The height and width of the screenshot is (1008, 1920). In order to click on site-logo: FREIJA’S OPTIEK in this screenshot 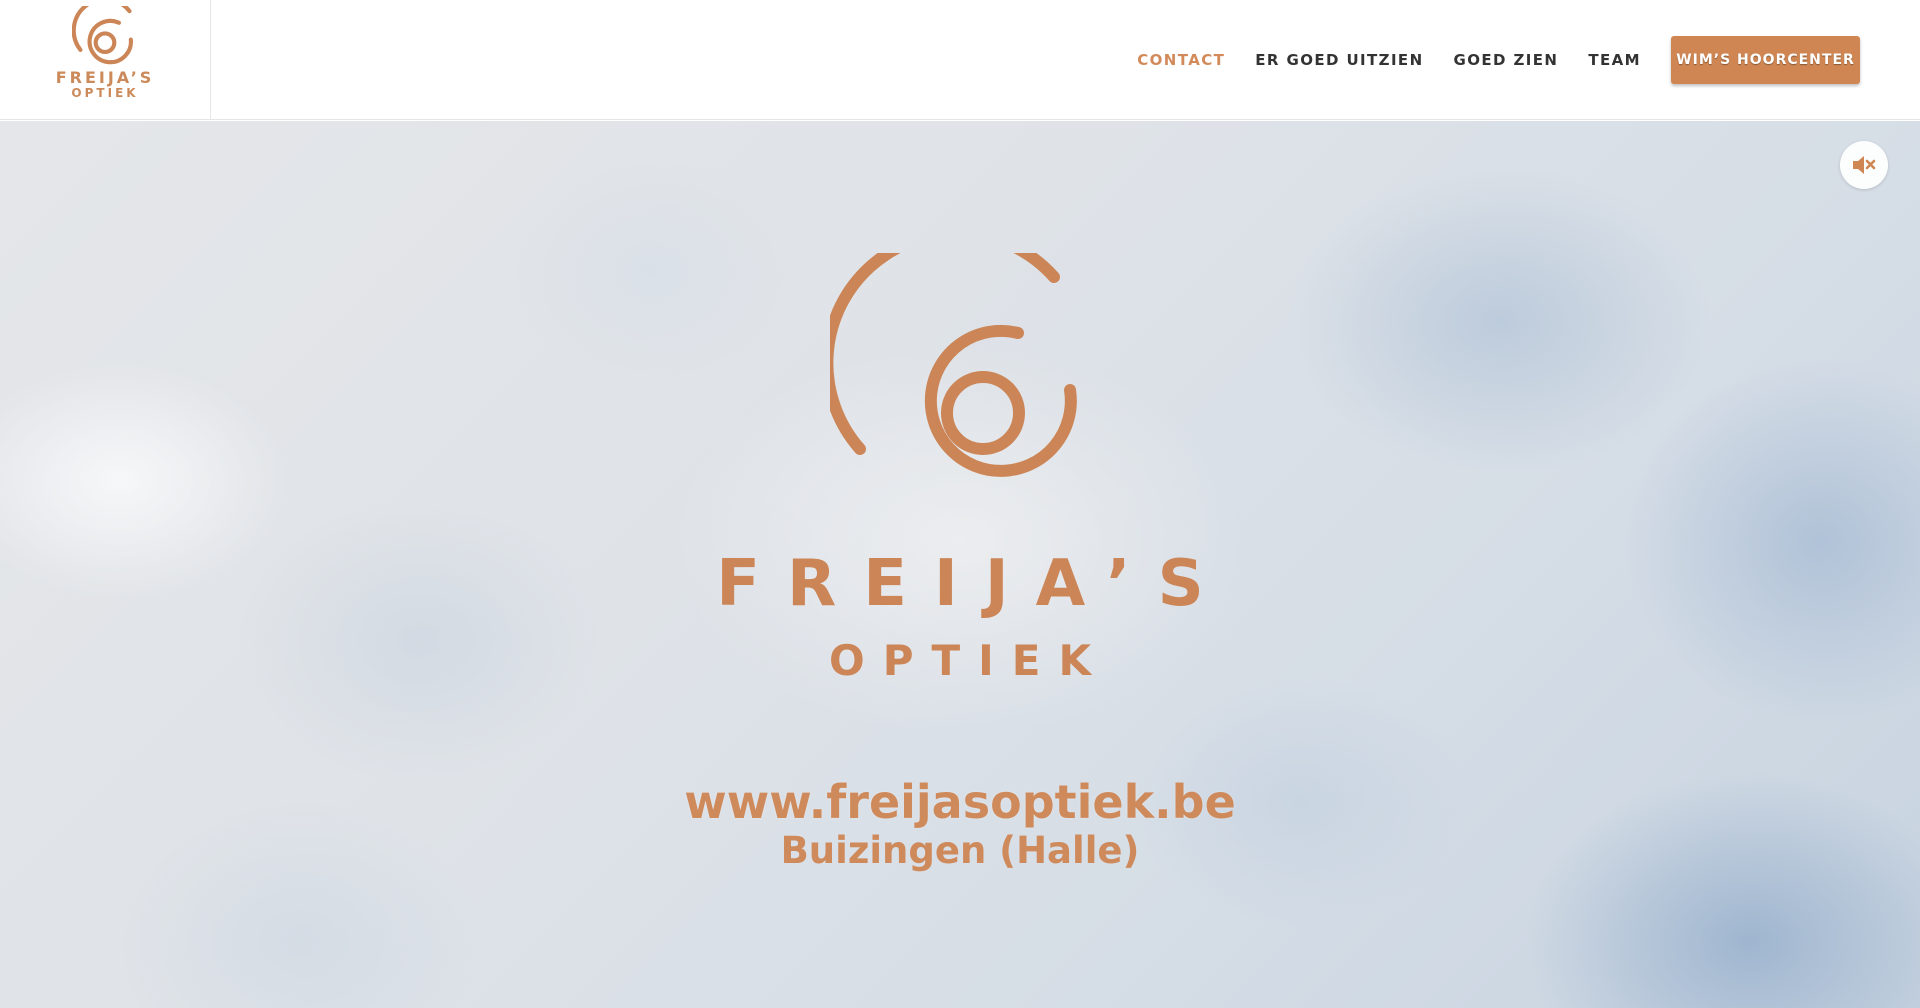, I will do `click(105, 60)`.